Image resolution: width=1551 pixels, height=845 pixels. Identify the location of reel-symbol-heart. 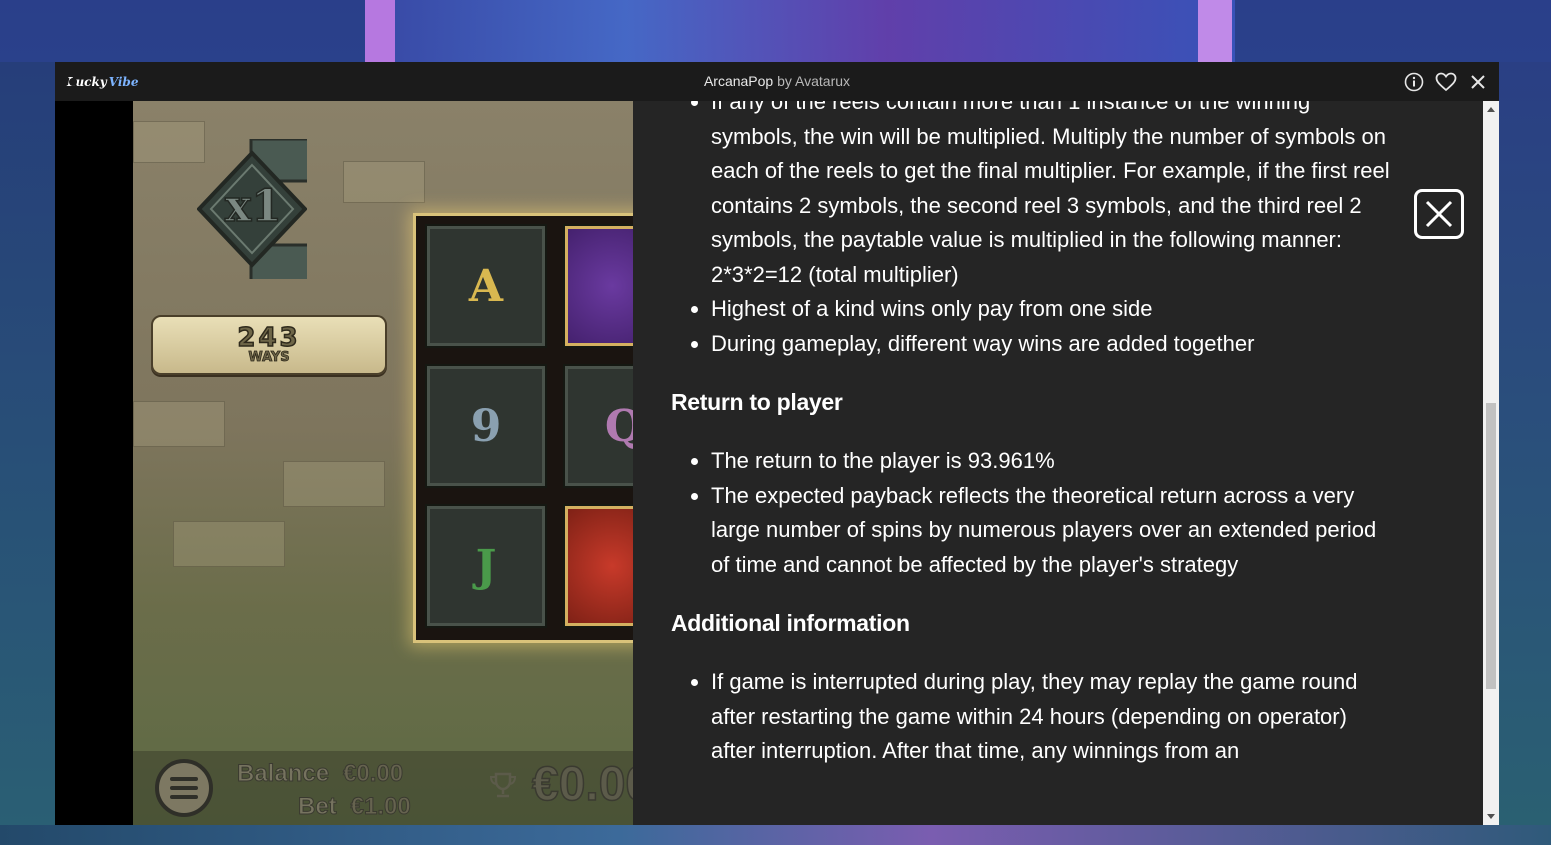
(598, 566).